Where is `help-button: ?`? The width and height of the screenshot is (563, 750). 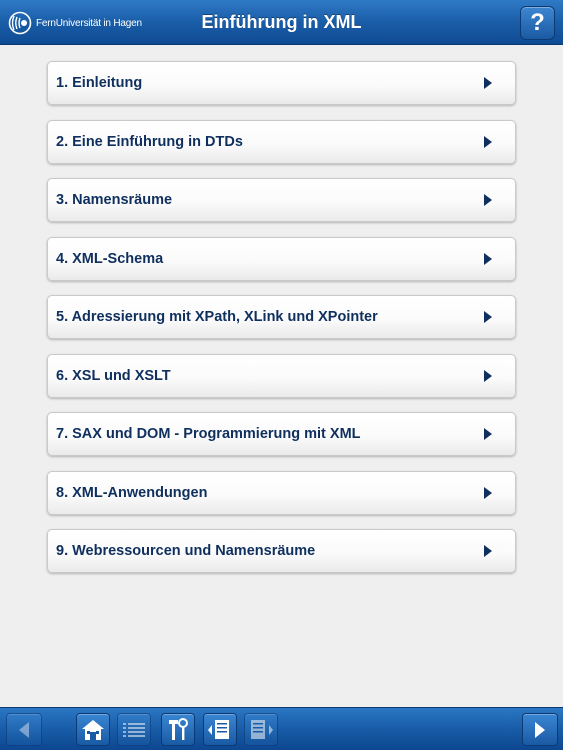
help-button: ? is located at coordinates (537, 23).